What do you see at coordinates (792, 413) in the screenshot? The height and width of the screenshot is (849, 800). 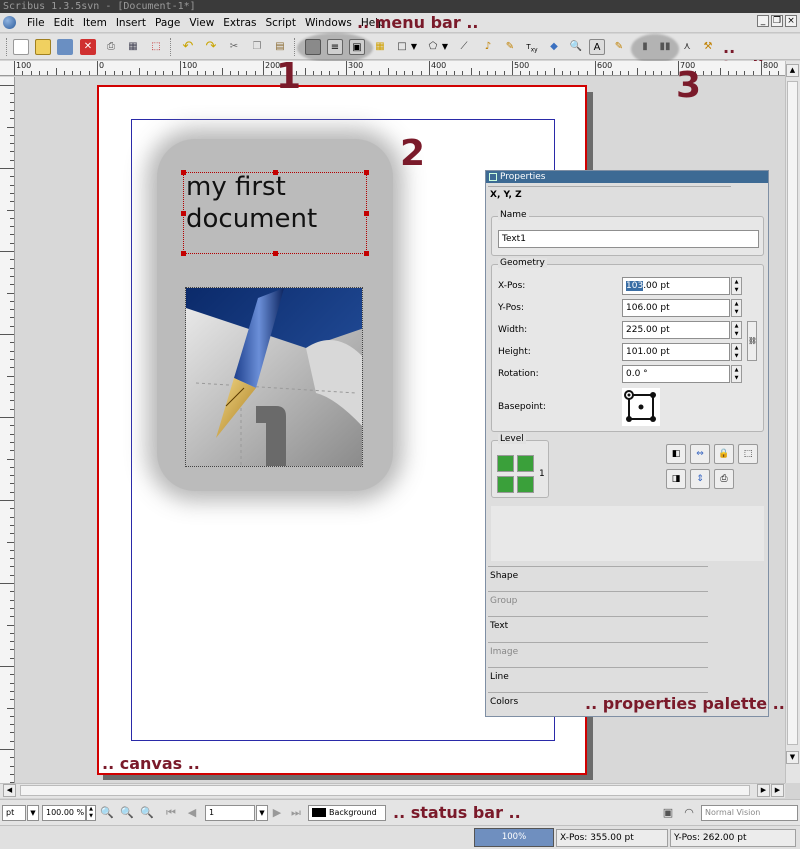 I see `vertical-scroll-thumb` at bounding box center [792, 413].